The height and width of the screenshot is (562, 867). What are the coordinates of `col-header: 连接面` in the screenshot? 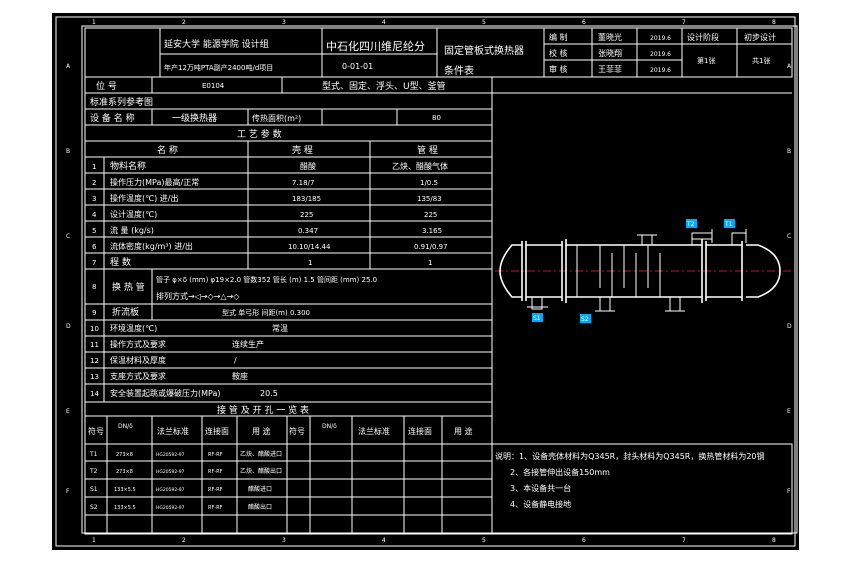 It's located at (217, 431).